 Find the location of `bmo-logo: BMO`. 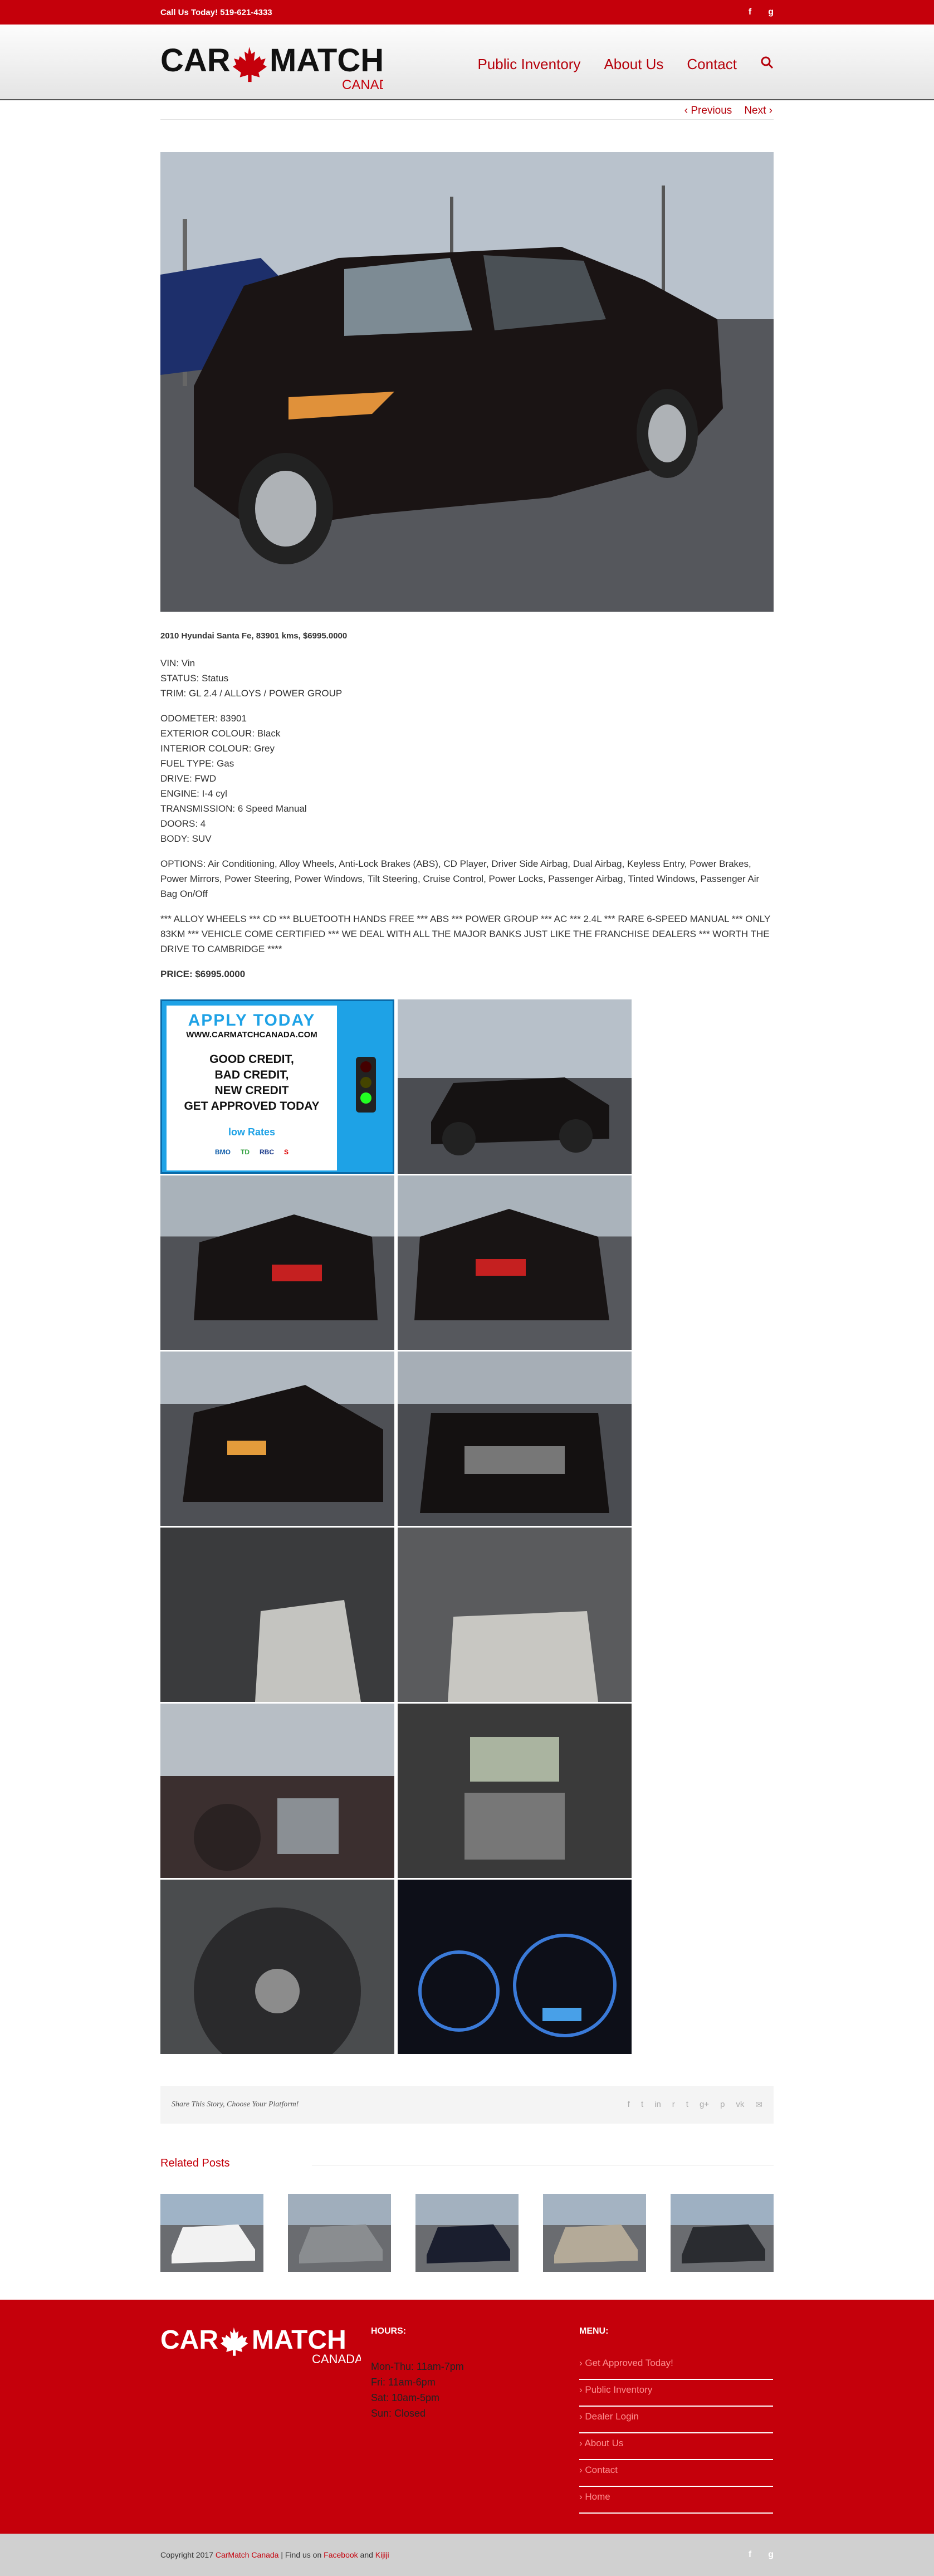

bmo-logo: BMO is located at coordinates (222, 1152).